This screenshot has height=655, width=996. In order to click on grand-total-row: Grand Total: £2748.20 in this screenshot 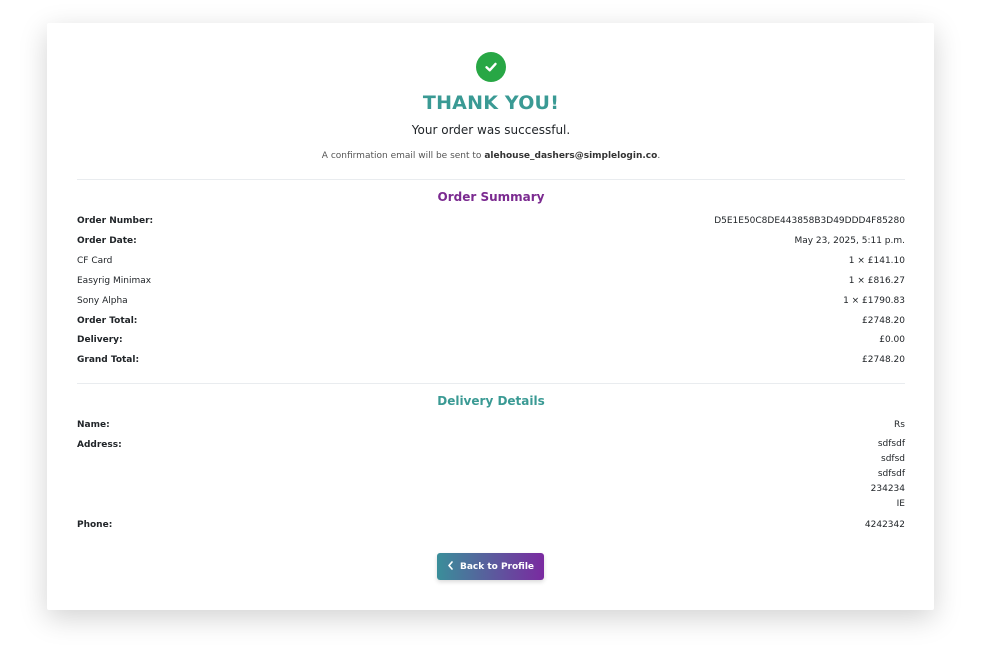, I will do `click(491, 362)`.